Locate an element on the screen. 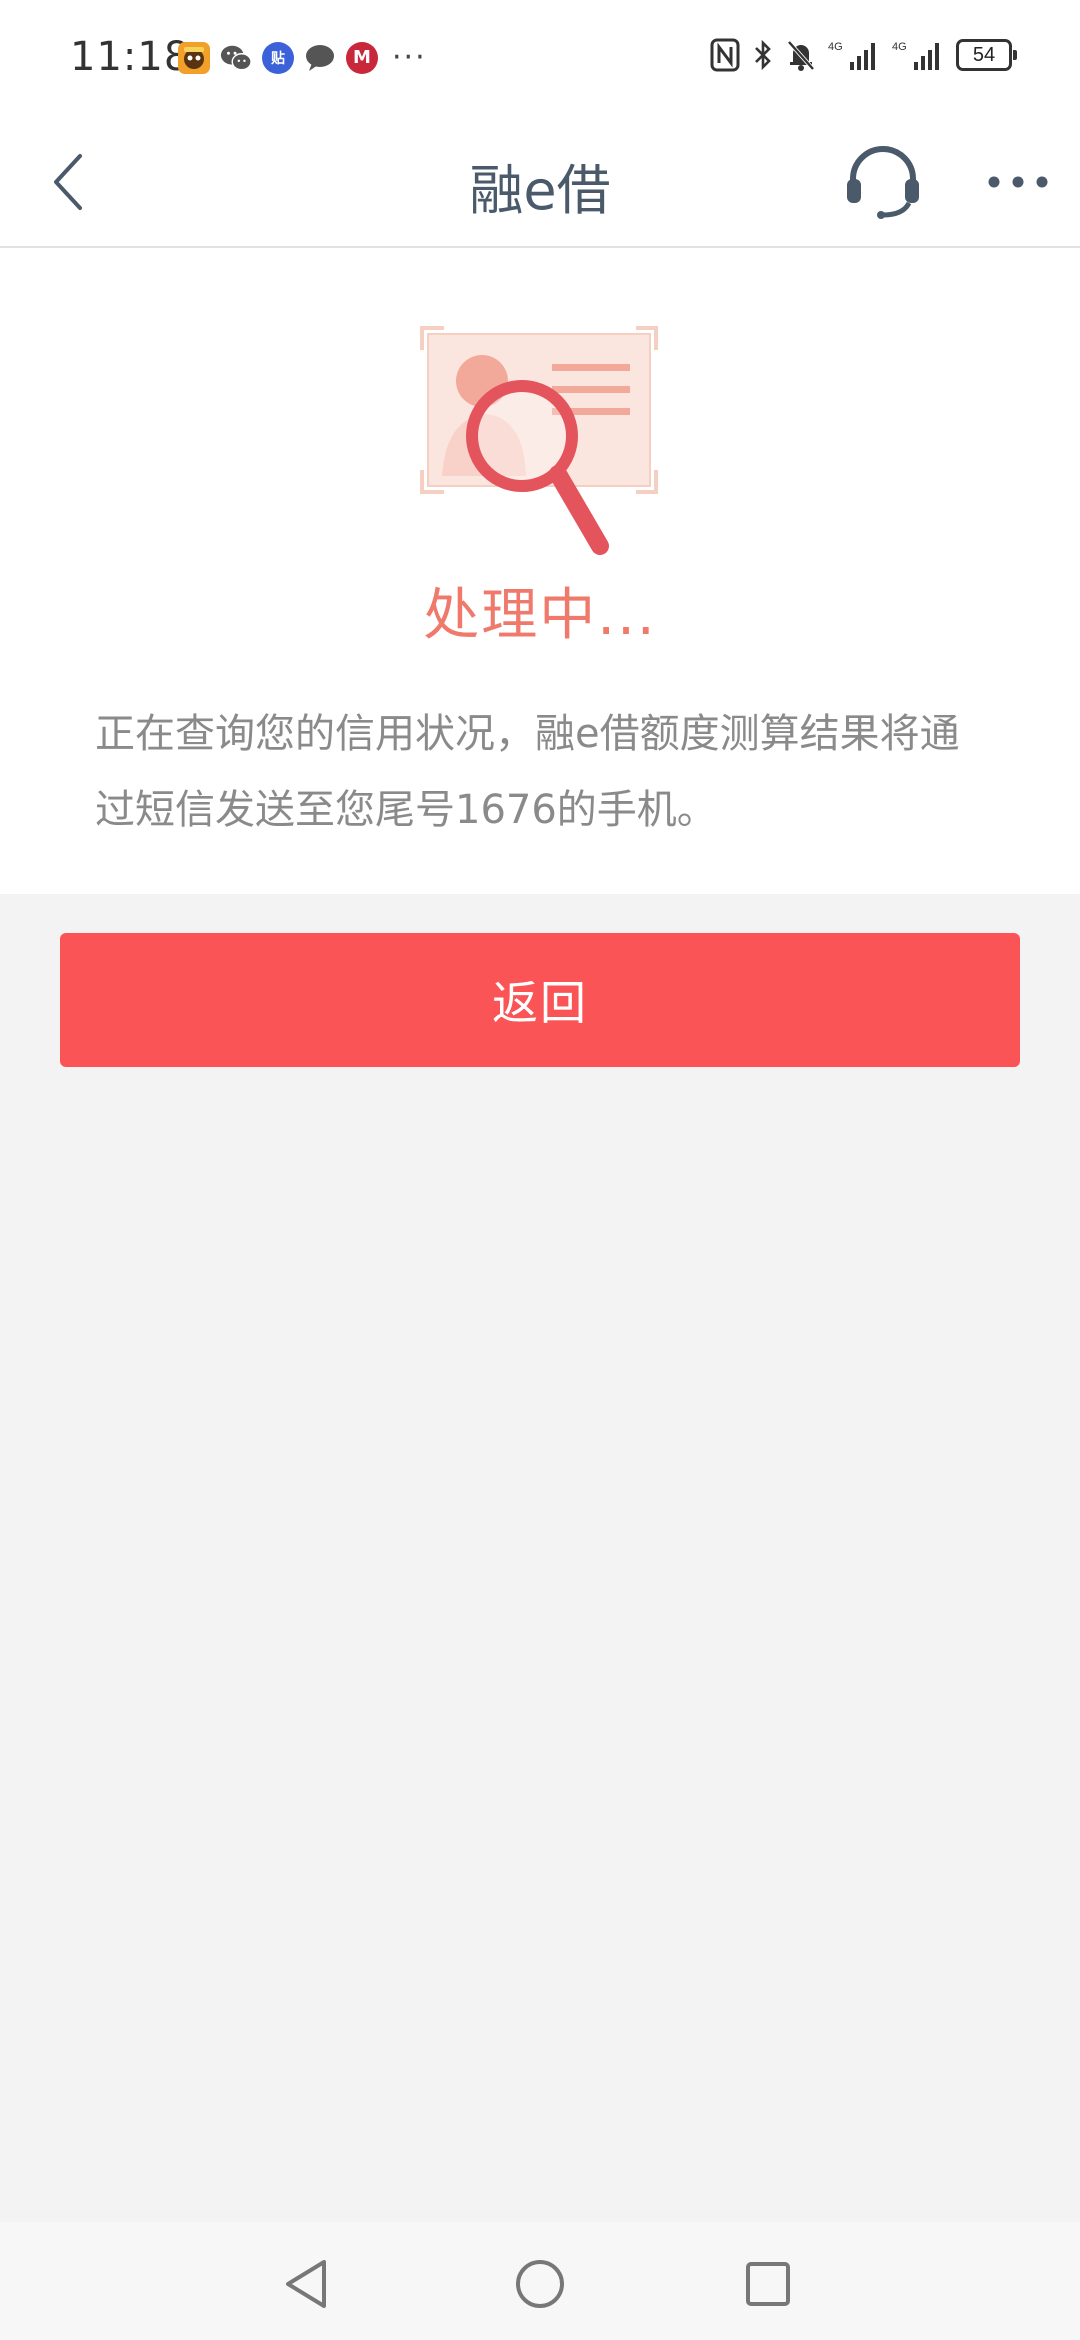 The height and width of the screenshot is (2340, 1080). message-icon is located at coordinates (320, 58).